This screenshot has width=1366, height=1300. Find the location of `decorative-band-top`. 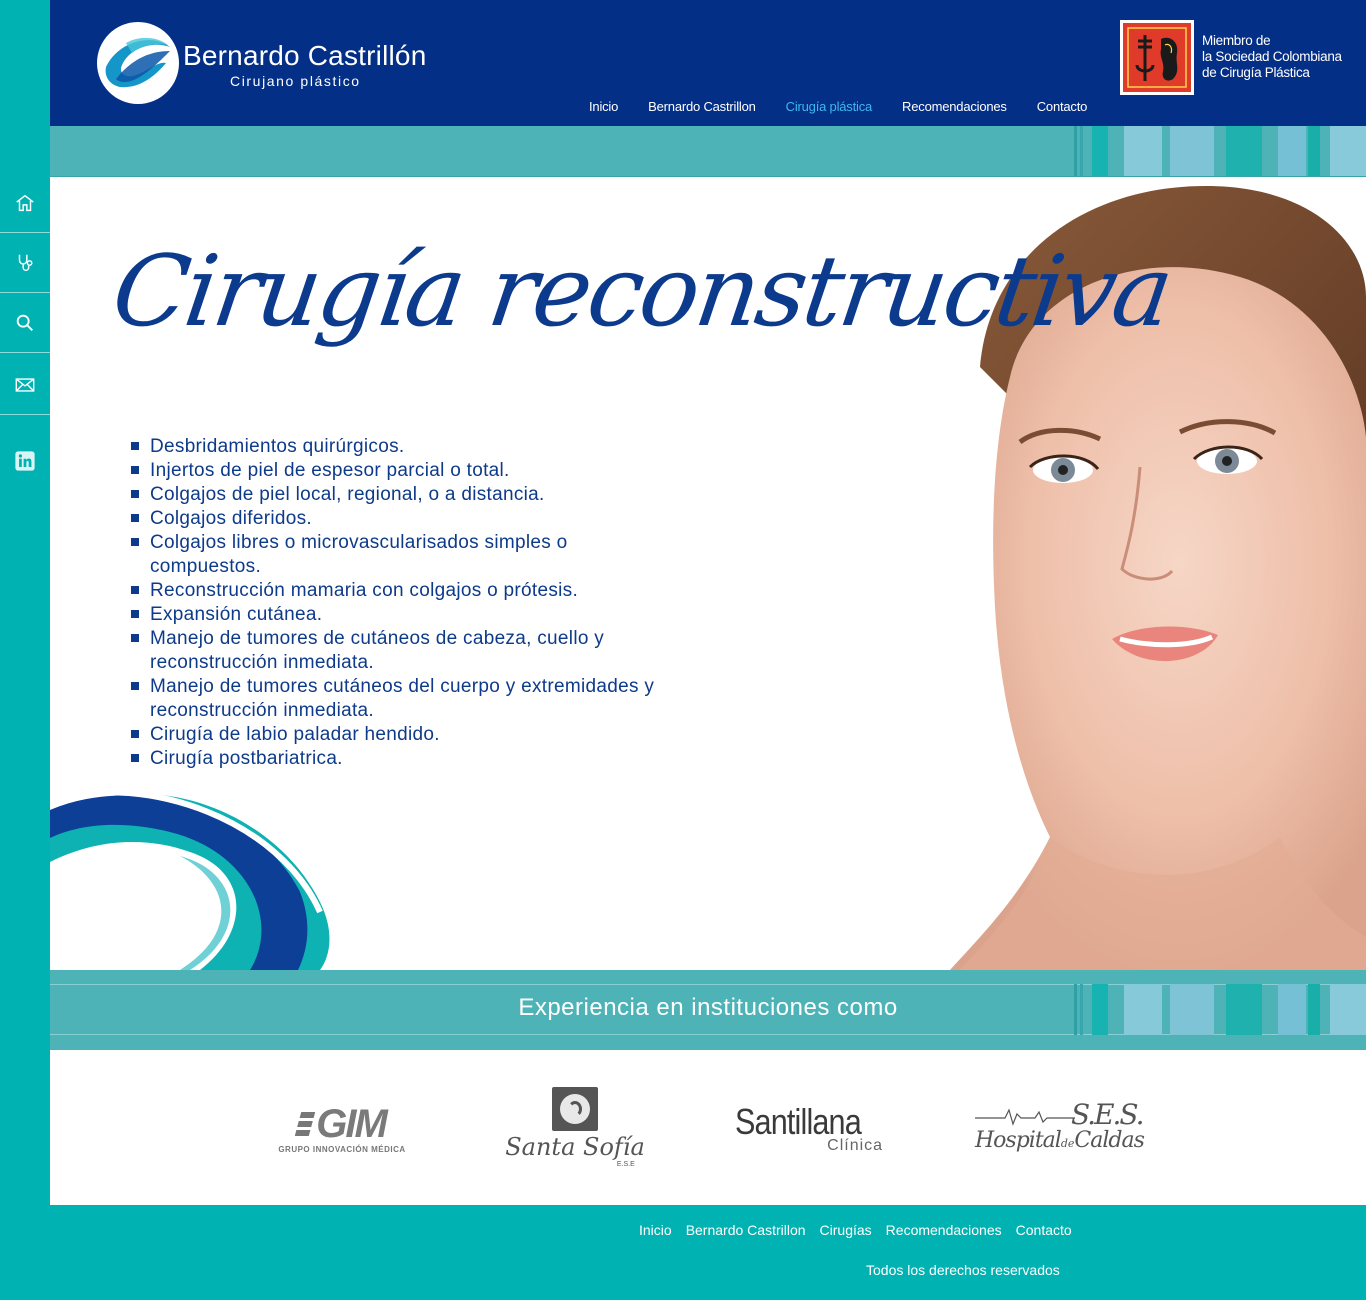

decorative-band-top is located at coordinates (708, 151).